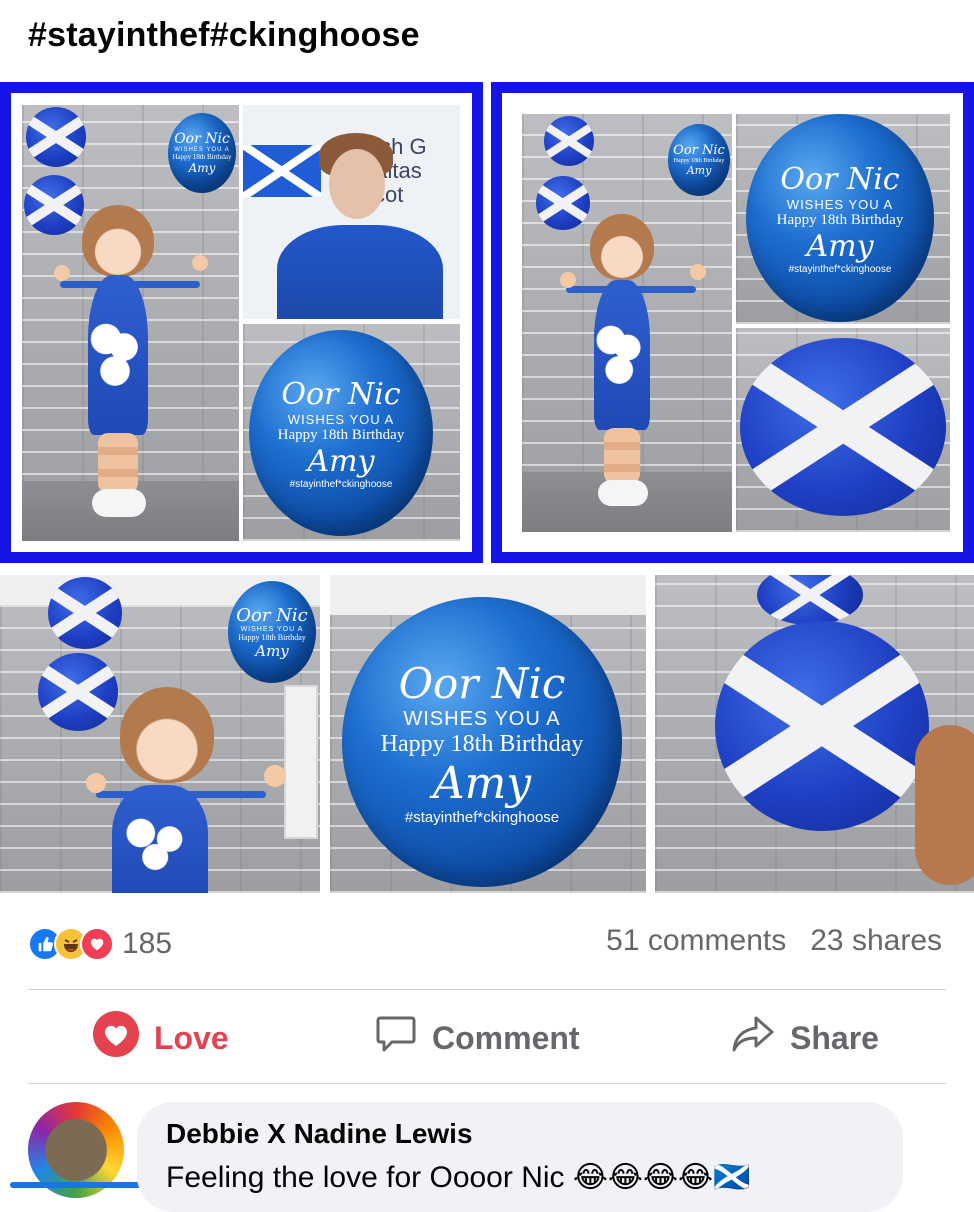  I want to click on share-icon, so click(753, 1038).